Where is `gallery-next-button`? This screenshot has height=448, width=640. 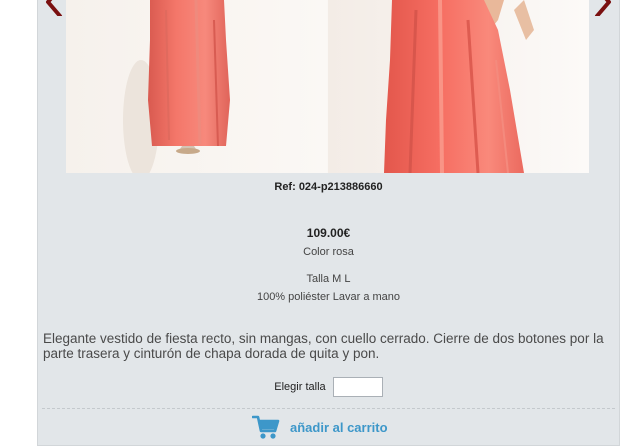
gallery-next-button is located at coordinates (602, 8).